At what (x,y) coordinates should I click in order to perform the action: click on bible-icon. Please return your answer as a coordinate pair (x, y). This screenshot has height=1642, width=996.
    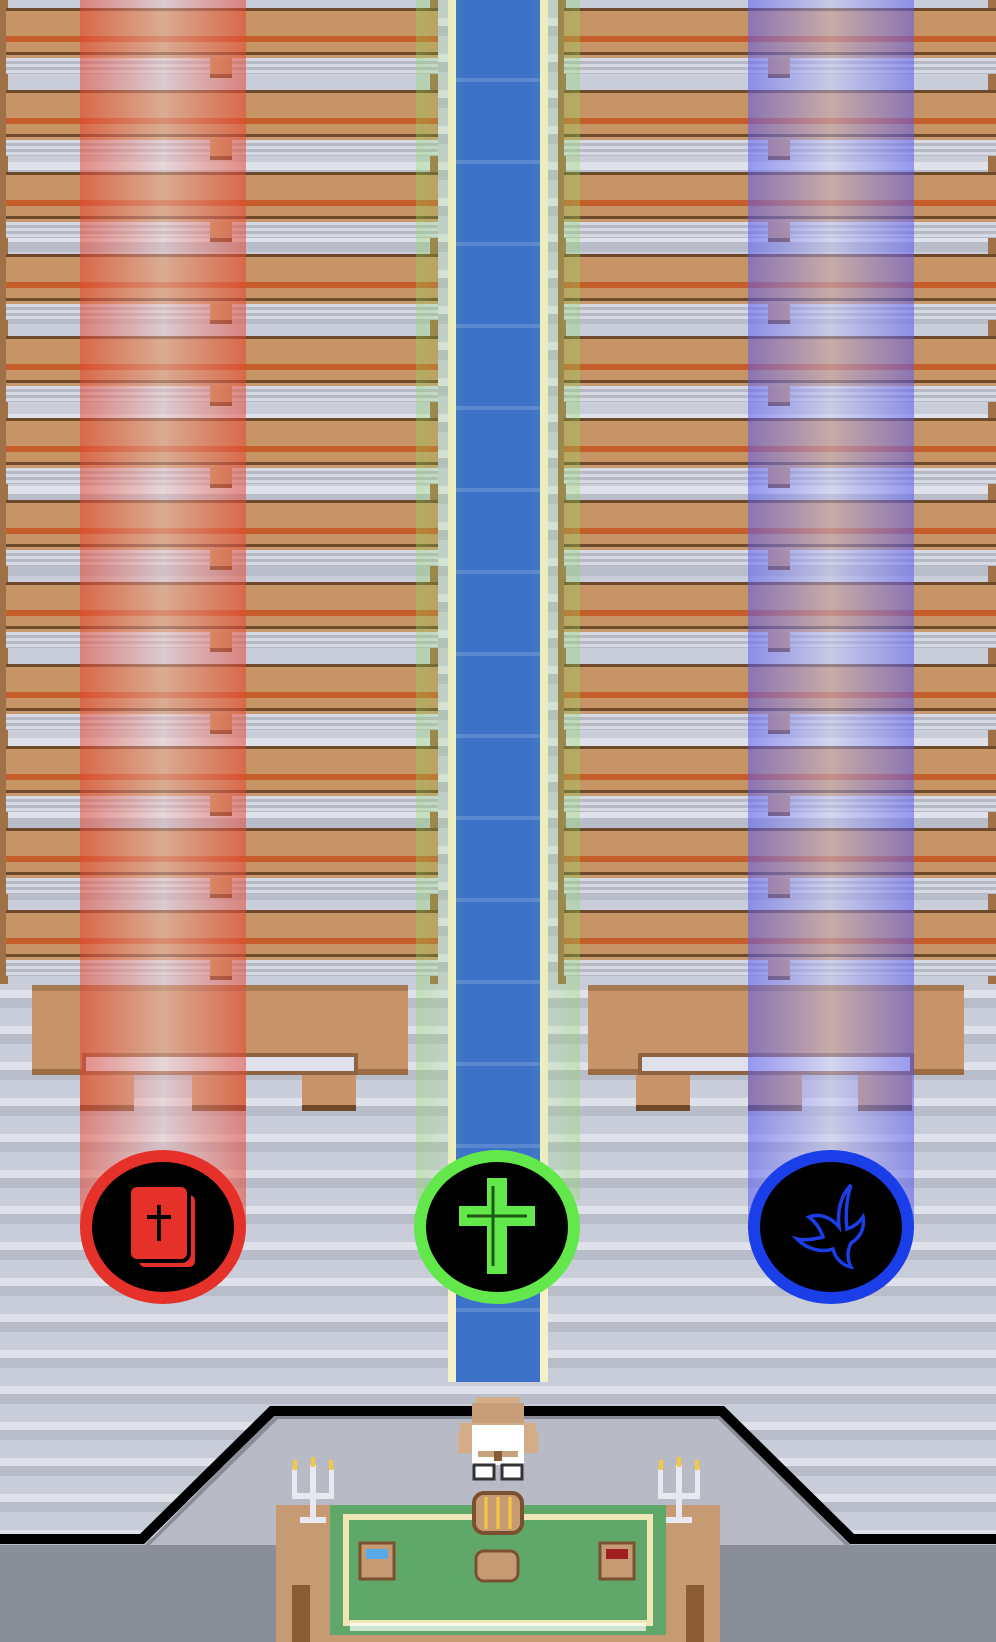
    Looking at the image, I should click on (163, 1227).